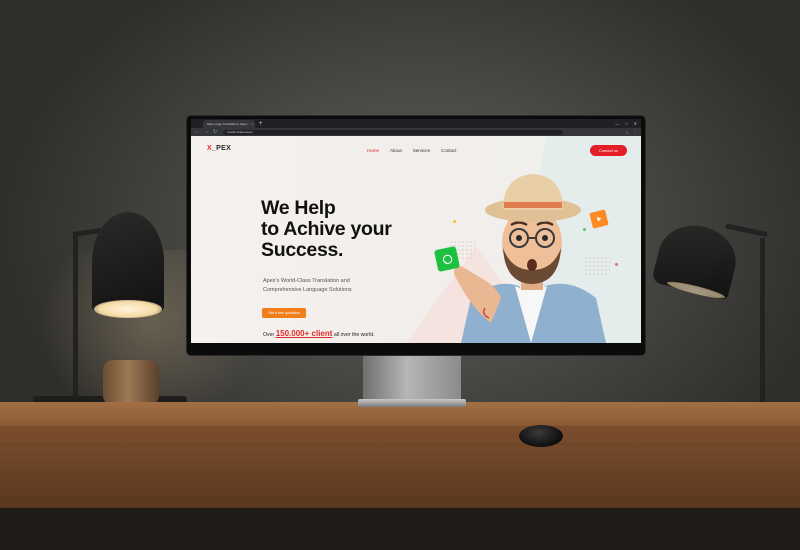 This screenshot has width=800, height=550. Describe the element at coordinates (617, 123) in the screenshot. I see `minimize-icon: —` at that location.